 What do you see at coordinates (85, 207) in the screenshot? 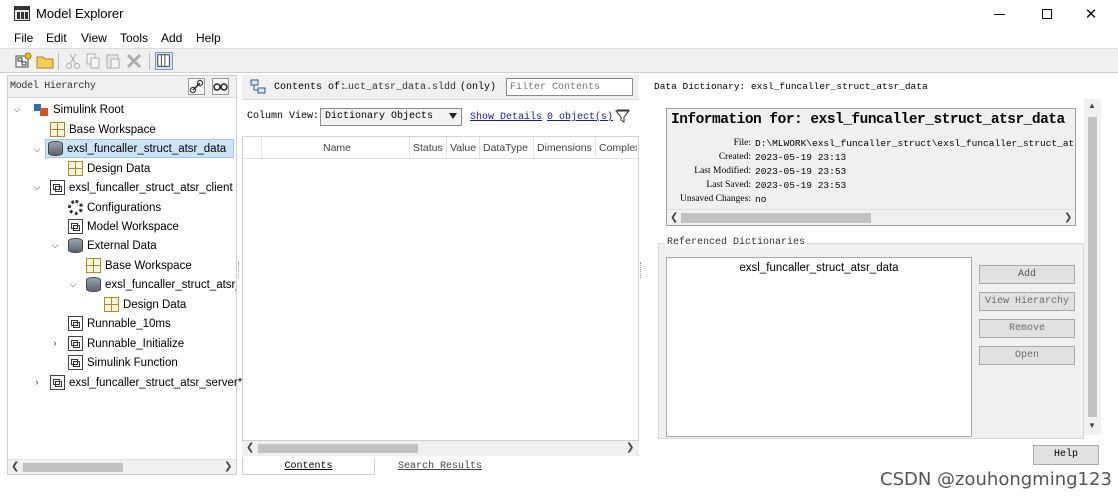
I see `tree-item-configurations: Configurations` at bounding box center [85, 207].